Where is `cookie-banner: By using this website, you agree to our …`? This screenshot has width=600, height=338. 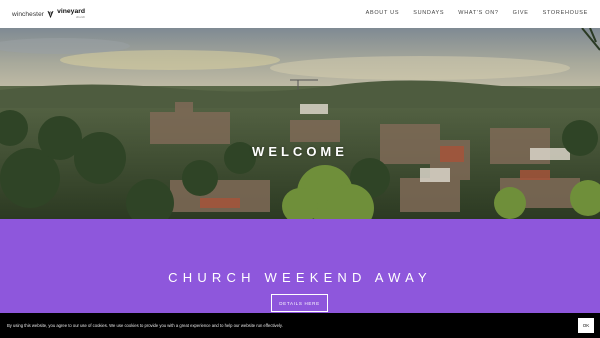 cookie-banner: By using this website, you agree to our … is located at coordinates (300, 325).